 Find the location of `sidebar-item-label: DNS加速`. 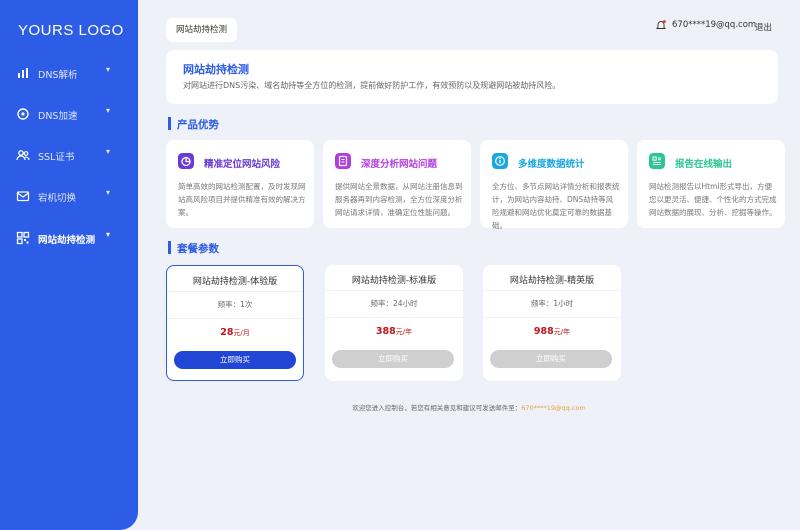

sidebar-item-label: DNS加速 is located at coordinates (58, 116).